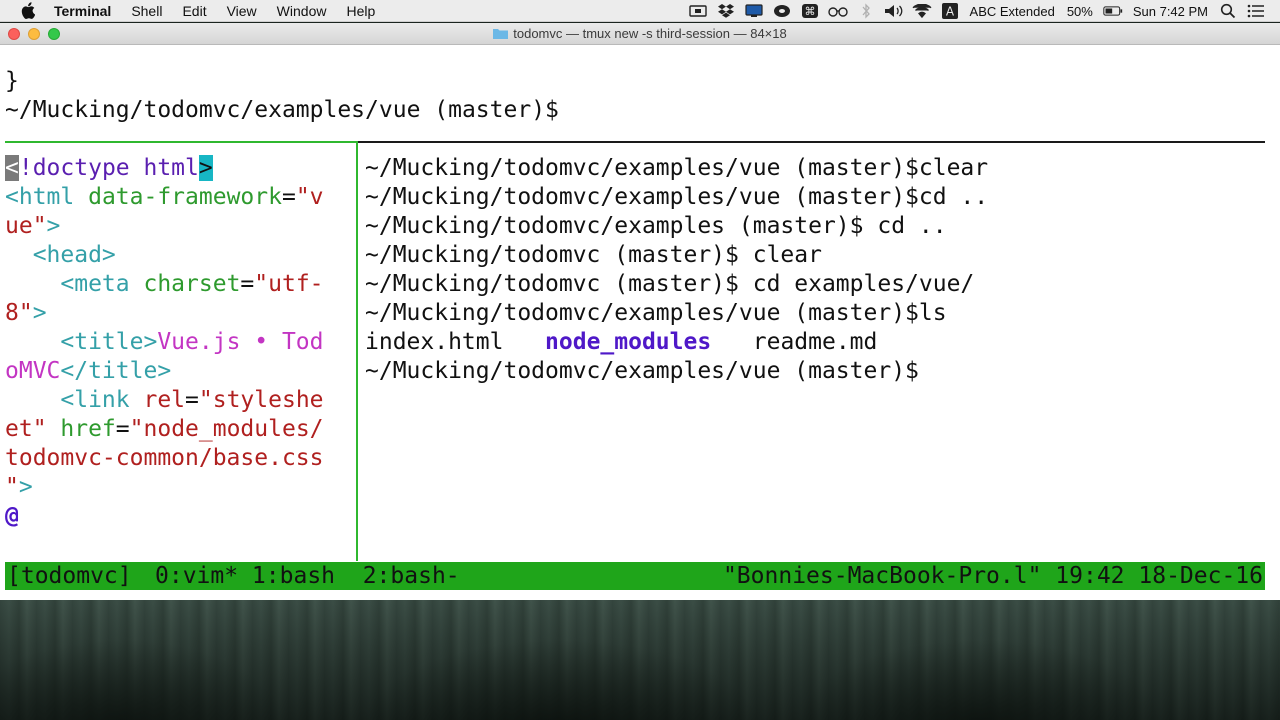 The width and height of the screenshot is (1280, 720). I want to click on bluetooth-icon, so click(866, 11).